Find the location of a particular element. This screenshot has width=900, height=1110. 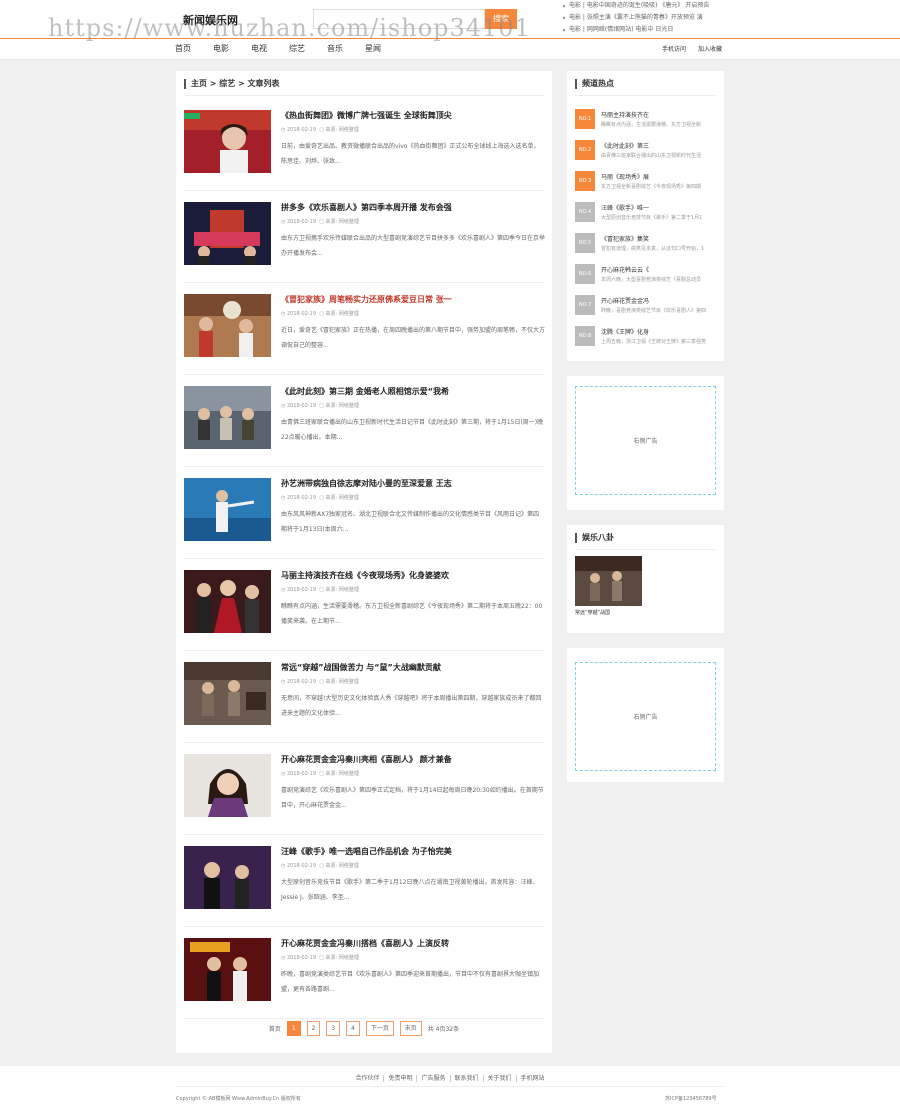

hot-list-item: NO.3 马丽《现场秀》展 东方卫视全新喜剧综艺《今夜现场秀》第四期 is located at coordinates (646, 183).